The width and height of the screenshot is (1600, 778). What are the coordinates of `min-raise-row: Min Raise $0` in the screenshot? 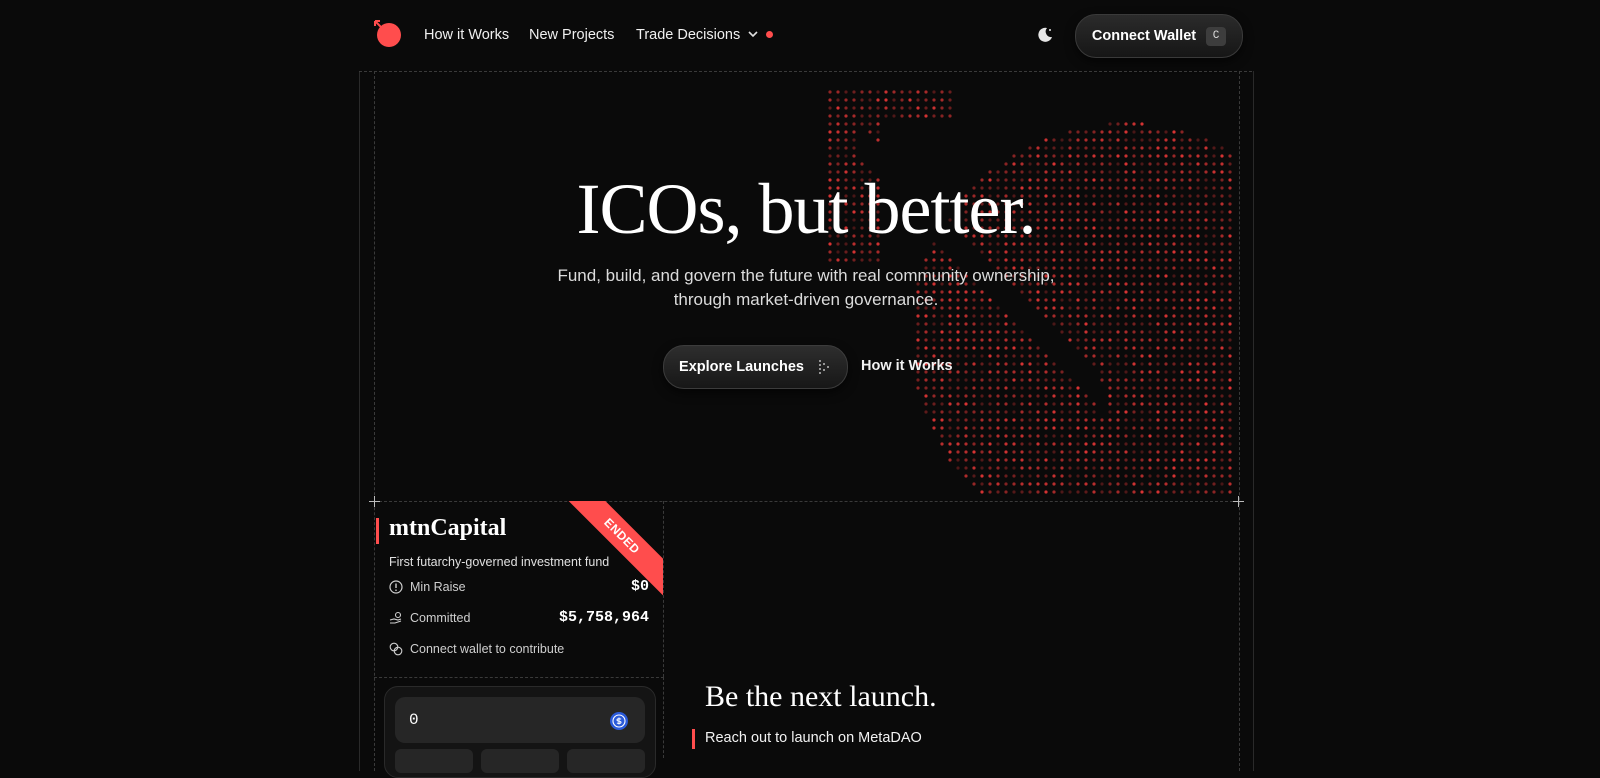 It's located at (519, 587).